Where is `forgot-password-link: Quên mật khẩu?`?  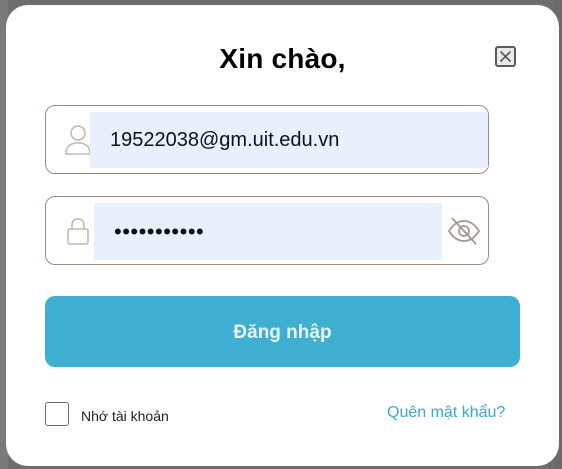 forgot-password-link: Quên mật khẩu? is located at coordinates (446, 413).